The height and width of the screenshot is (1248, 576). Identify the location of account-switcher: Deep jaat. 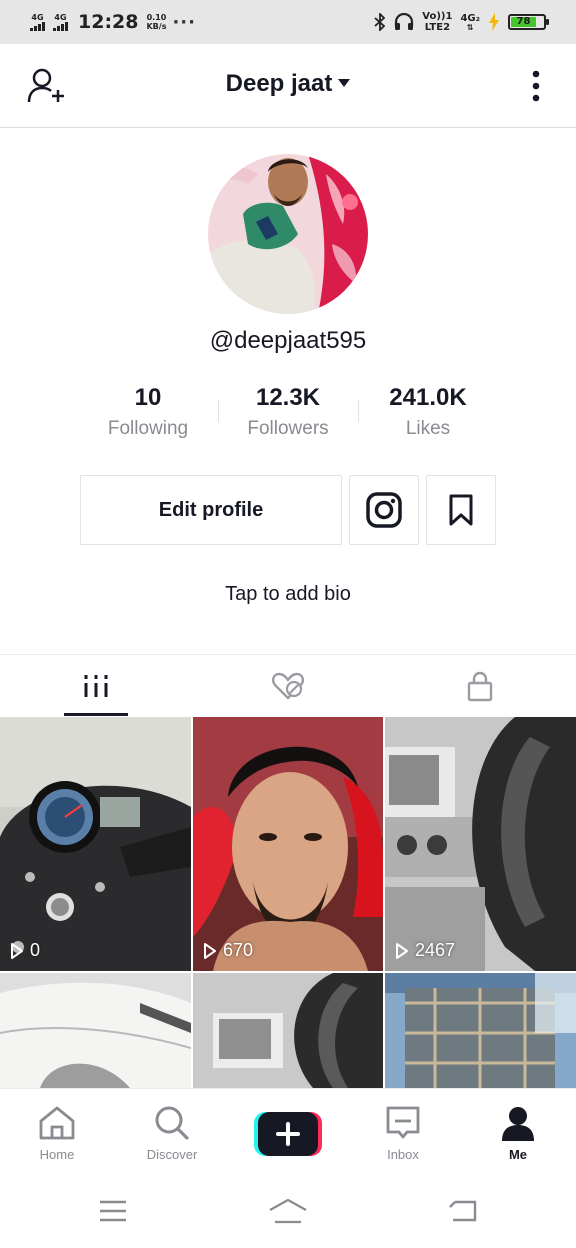
(288, 84).